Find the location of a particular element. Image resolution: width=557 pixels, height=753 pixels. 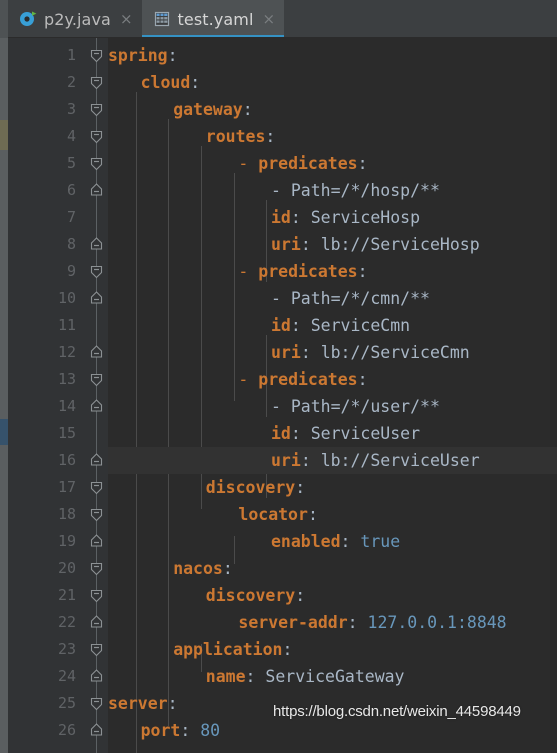

code-line: server-addr: 127.0.0.1:8848 is located at coordinates (332, 622).